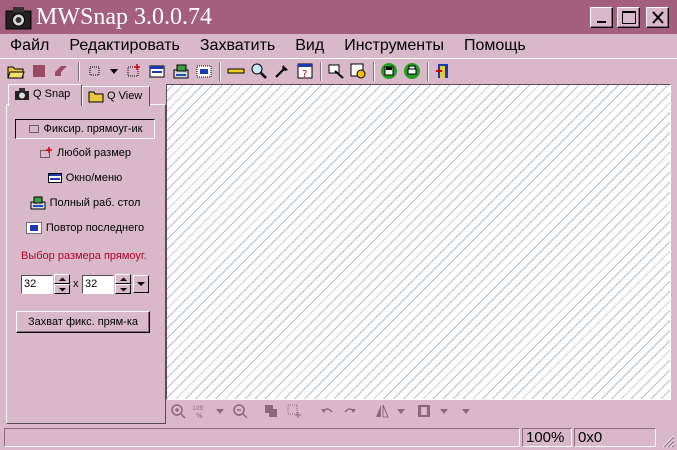  What do you see at coordinates (412, 71) in the screenshot?
I see `print-icon` at bounding box center [412, 71].